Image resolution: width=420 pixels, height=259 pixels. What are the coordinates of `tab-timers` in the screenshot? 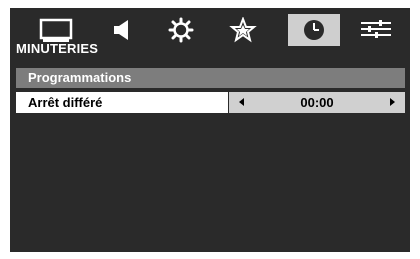 It's located at (314, 30).